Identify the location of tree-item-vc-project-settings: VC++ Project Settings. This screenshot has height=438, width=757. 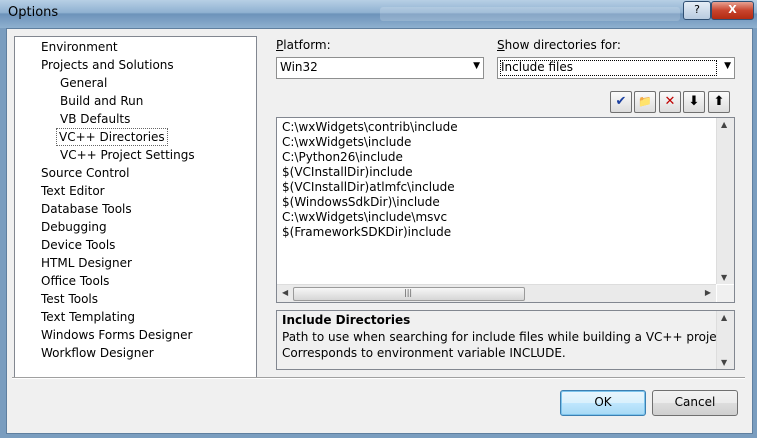
(127, 155).